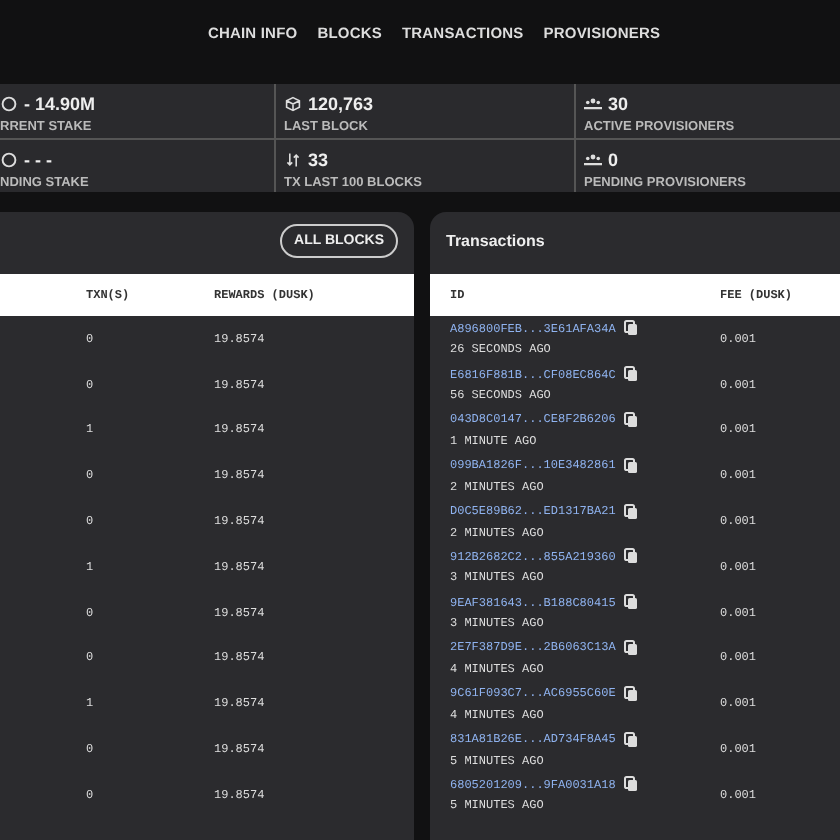  Describe the element at coordinates (38, 160) in the screenshot. I see `stat-value: - - -` at that location.